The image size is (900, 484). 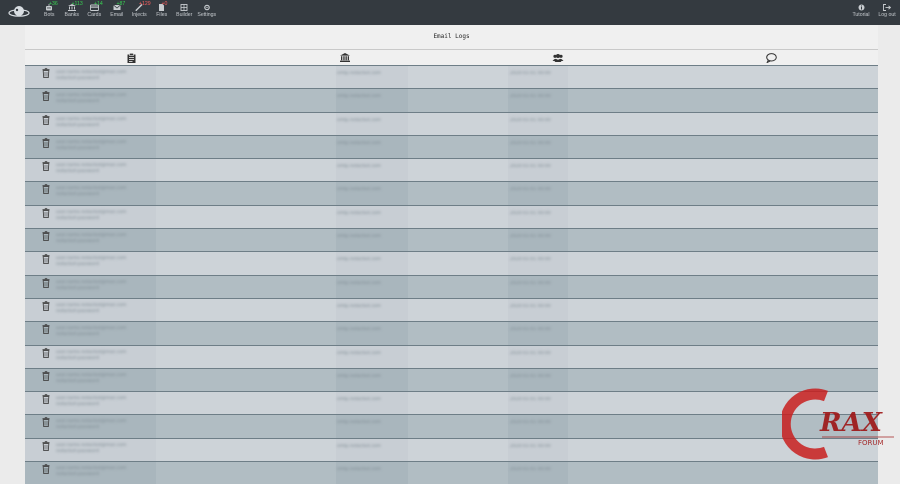 I want to click on builder-icon, so click(x=184, y=7).